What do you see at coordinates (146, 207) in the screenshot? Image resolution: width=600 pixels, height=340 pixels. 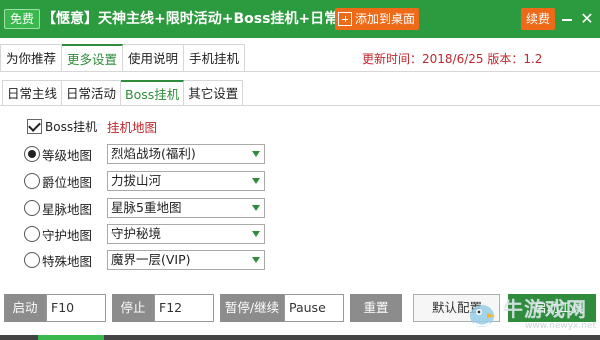 I see `map-select-value: 星脉5重地图` at bounding box center [146, 207].